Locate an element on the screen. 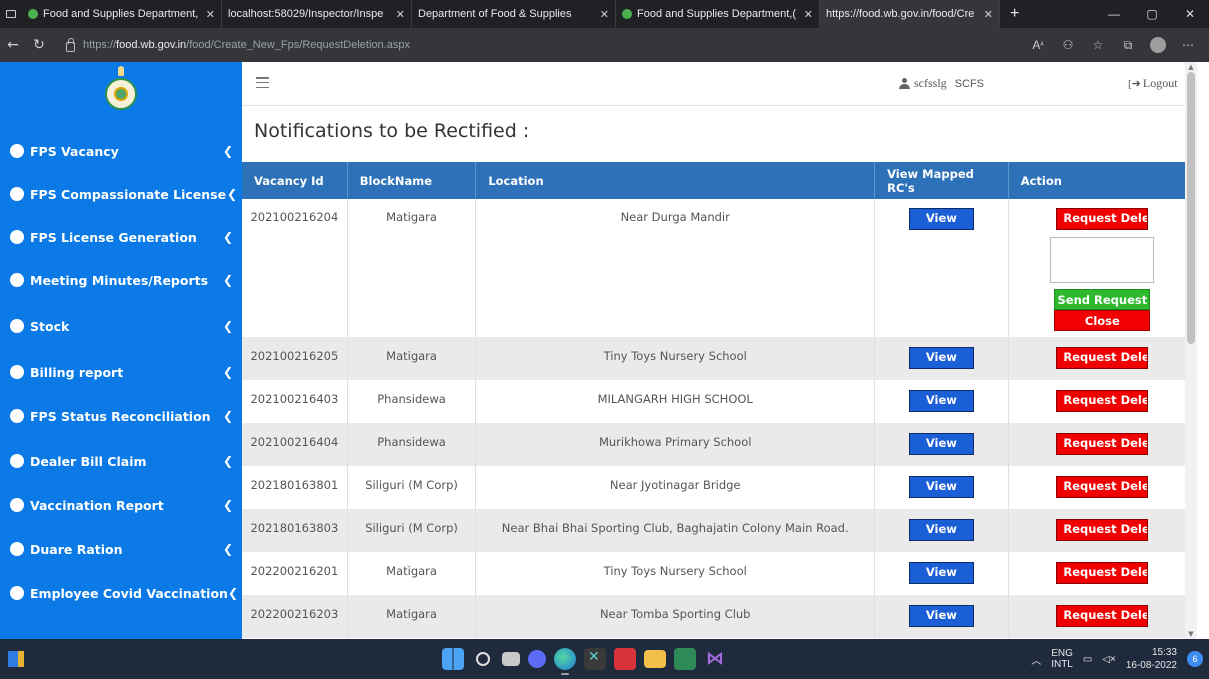 This screenshot has height=679, width=1209. column-header-vacancy-id: Vacancy Id is located at coordinates (295, 180).